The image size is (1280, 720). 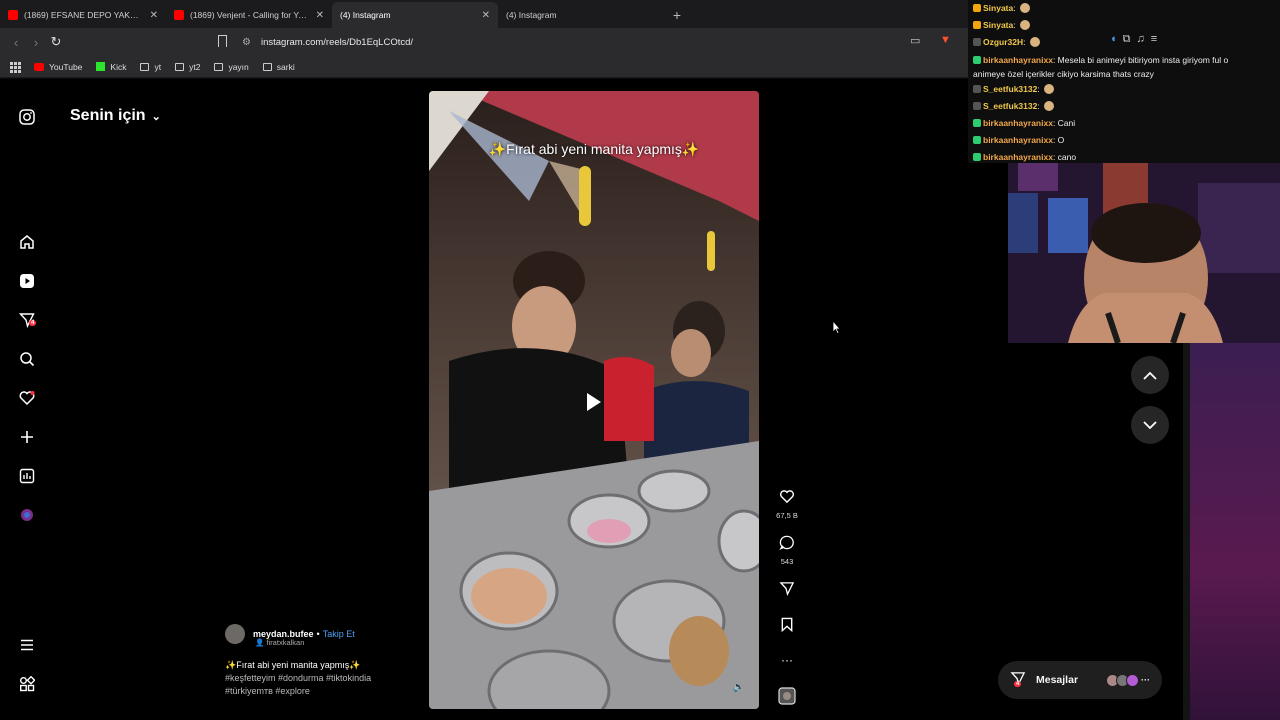 I want to click on chevron-up-icon, so click(x=1150, y=375).